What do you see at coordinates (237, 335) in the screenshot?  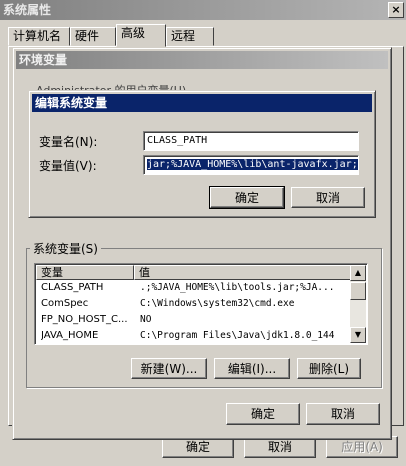 I see `var-value: C:\Program Files\Java\jdk1.8.0_144` at bounding box center [237, 335].